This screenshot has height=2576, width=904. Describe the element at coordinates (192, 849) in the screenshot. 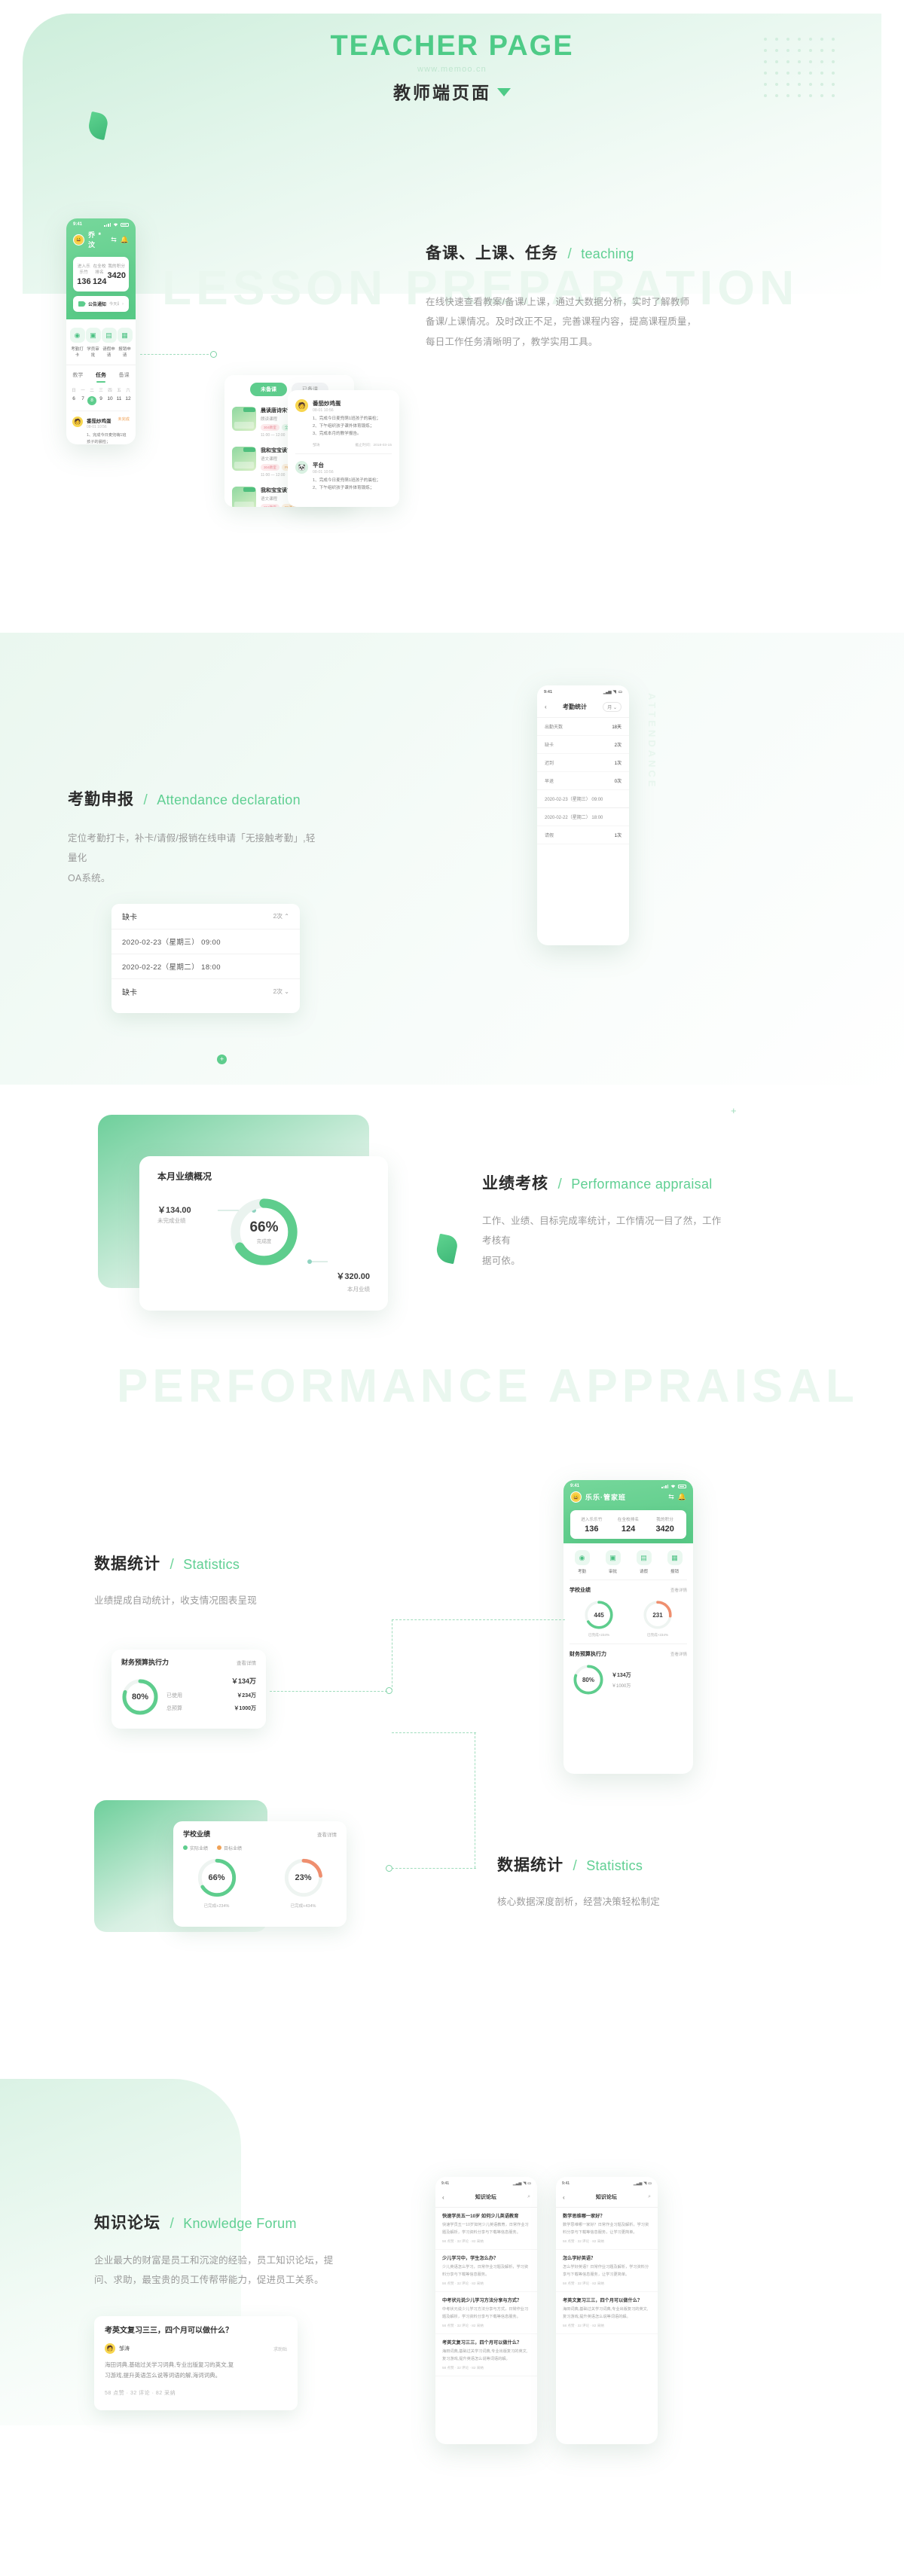

I see `desc-line: 定位考勤打卡，补卡/请假/报销在线申请「无接触考勤」,轻量化` at that location.